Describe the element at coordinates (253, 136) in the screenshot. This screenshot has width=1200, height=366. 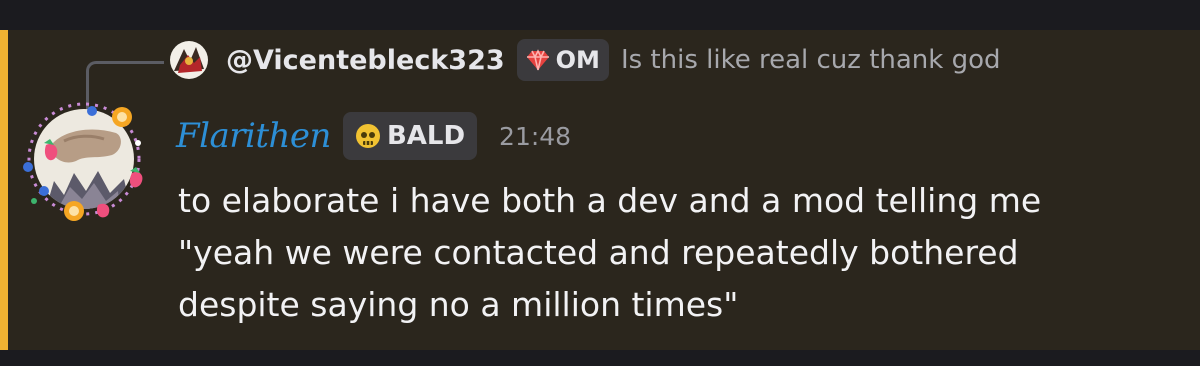
I see `author-name: Flarithen` at that location.